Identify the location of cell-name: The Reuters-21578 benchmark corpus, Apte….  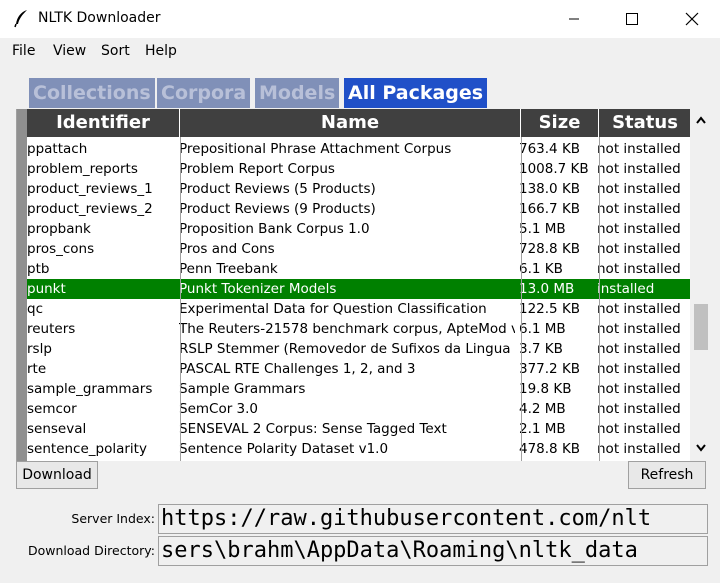
(347, 329).